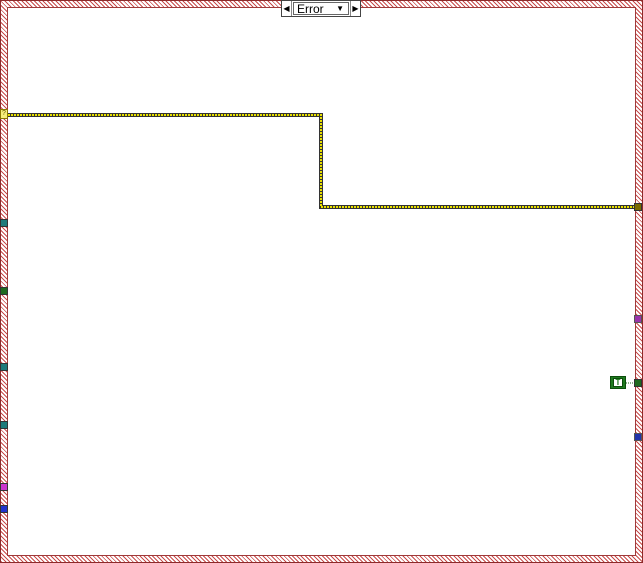 The width and height of the screenshot is (643, 563). I want to click on case-selector: ◀ Error ▼ ▶, so click(321, 8).